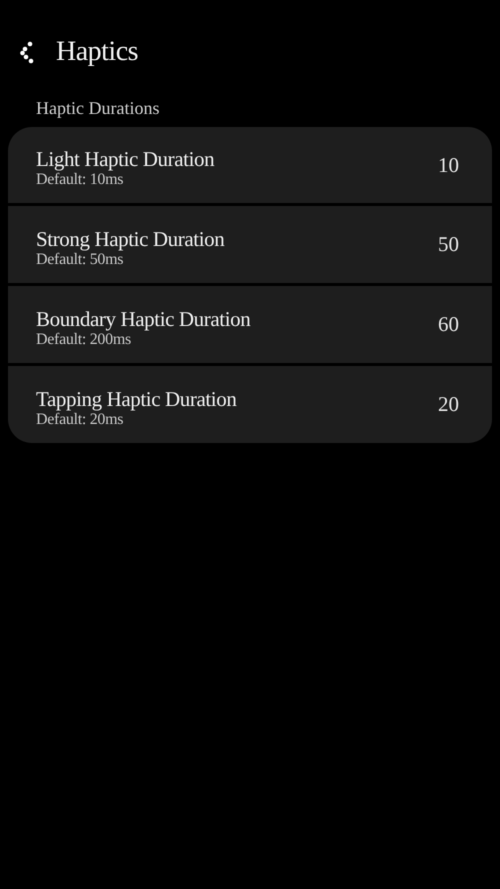 Image resolution: width=500 pixels, height=889 pixels. I want to click on setting-row: Tapping Haptic Duration Default: 20ms 20, so click(250, 404).